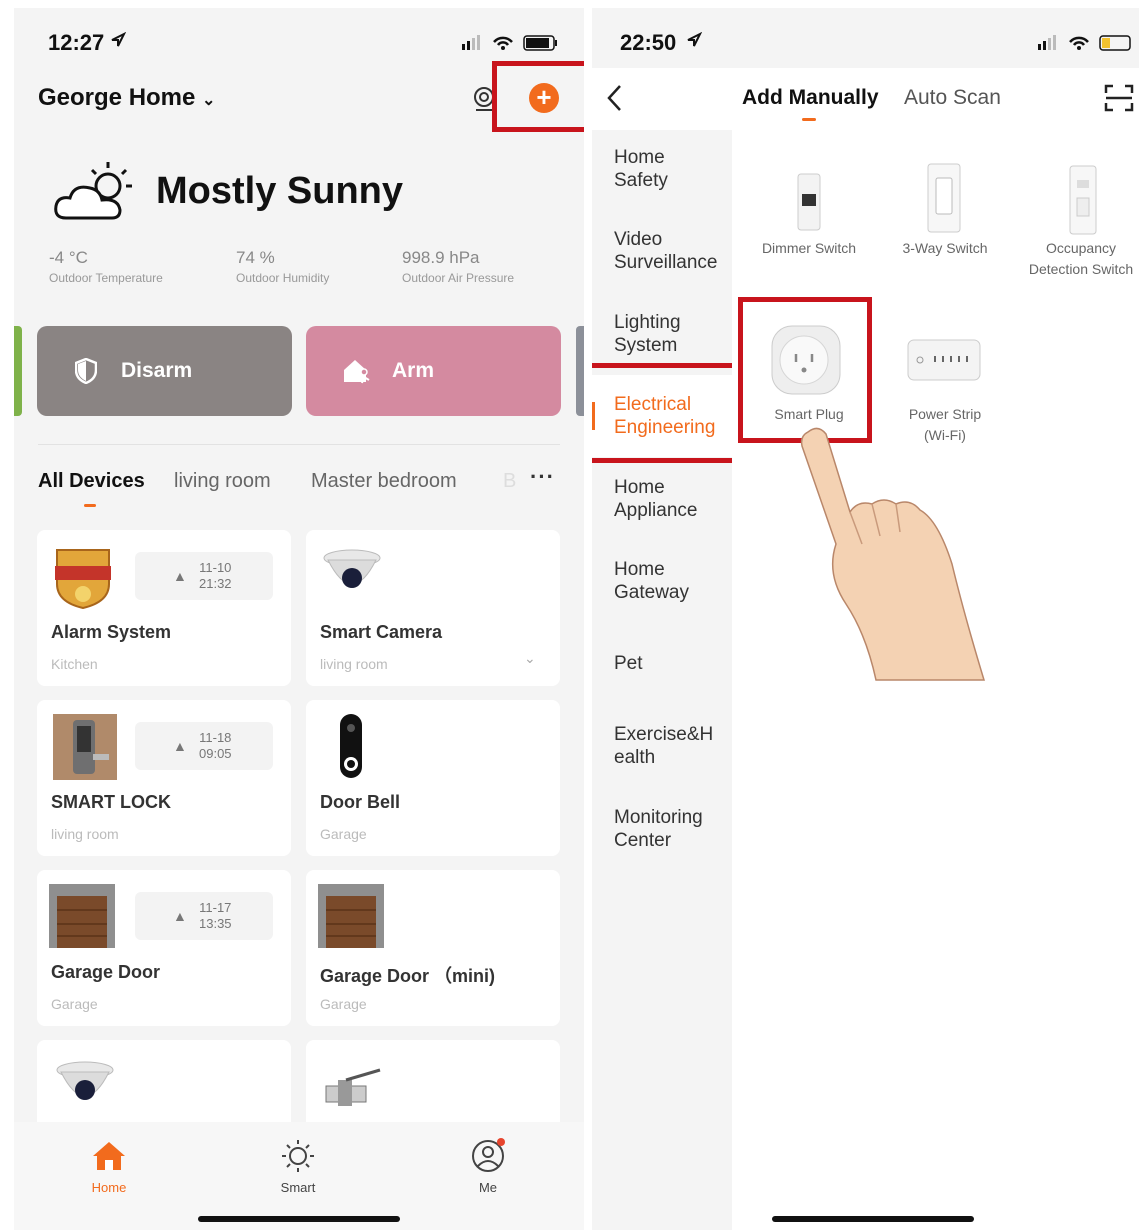  I want to click on bottom-nav: Home Smart Me, so click(299, 1176).